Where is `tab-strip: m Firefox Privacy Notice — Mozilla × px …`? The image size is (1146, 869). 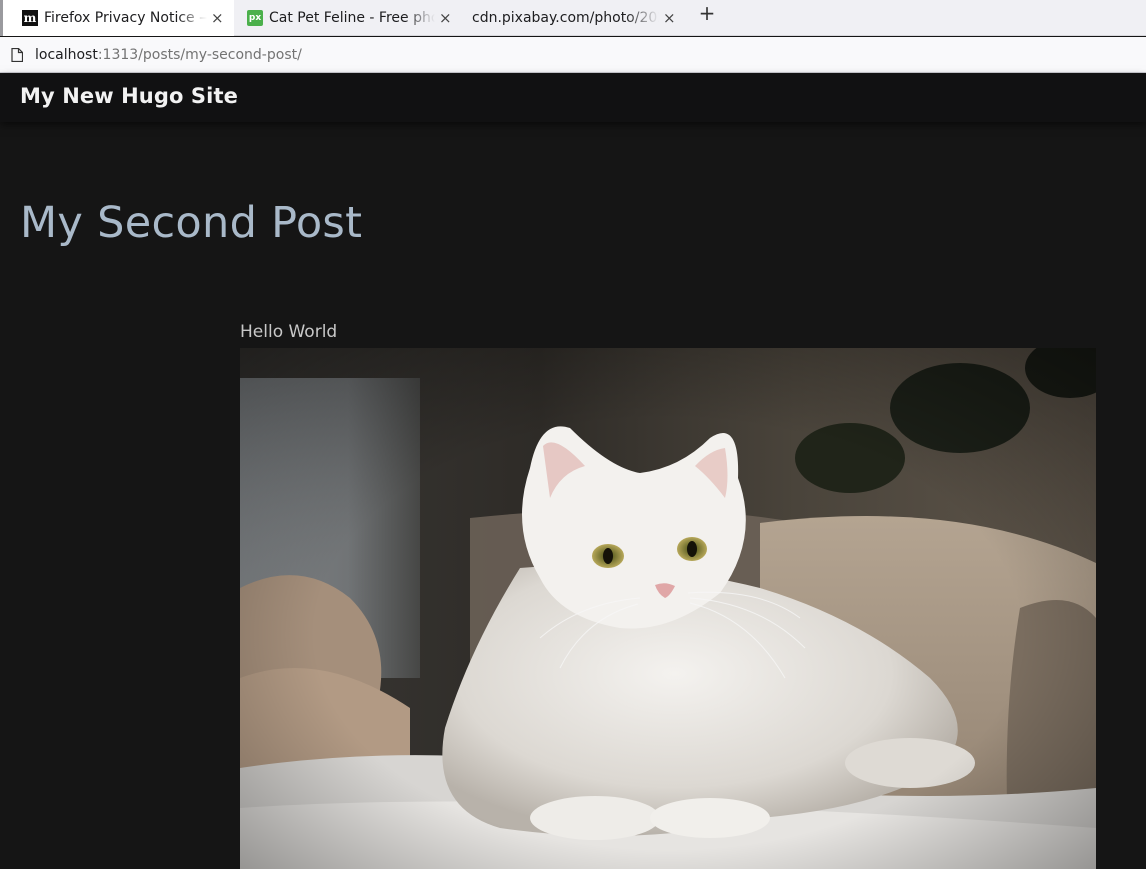
tab-strip: m Firefox Privacy Notice — Mozilla × px … is located at coordinates (573, 18).